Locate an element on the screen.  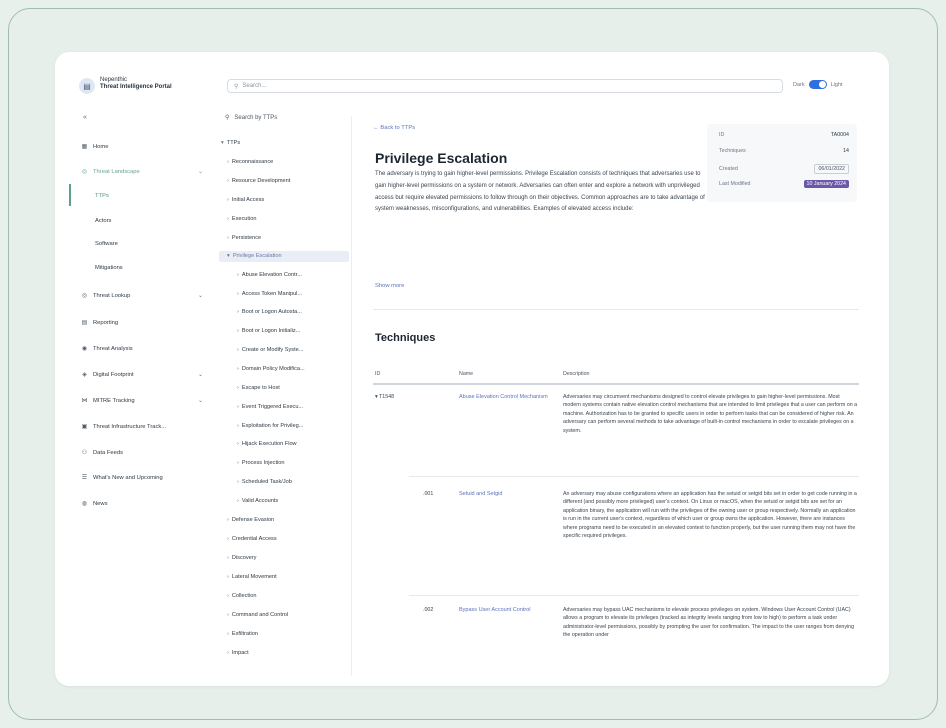
tree-child-item: › Process Injection is located at coordinates (260, 463).